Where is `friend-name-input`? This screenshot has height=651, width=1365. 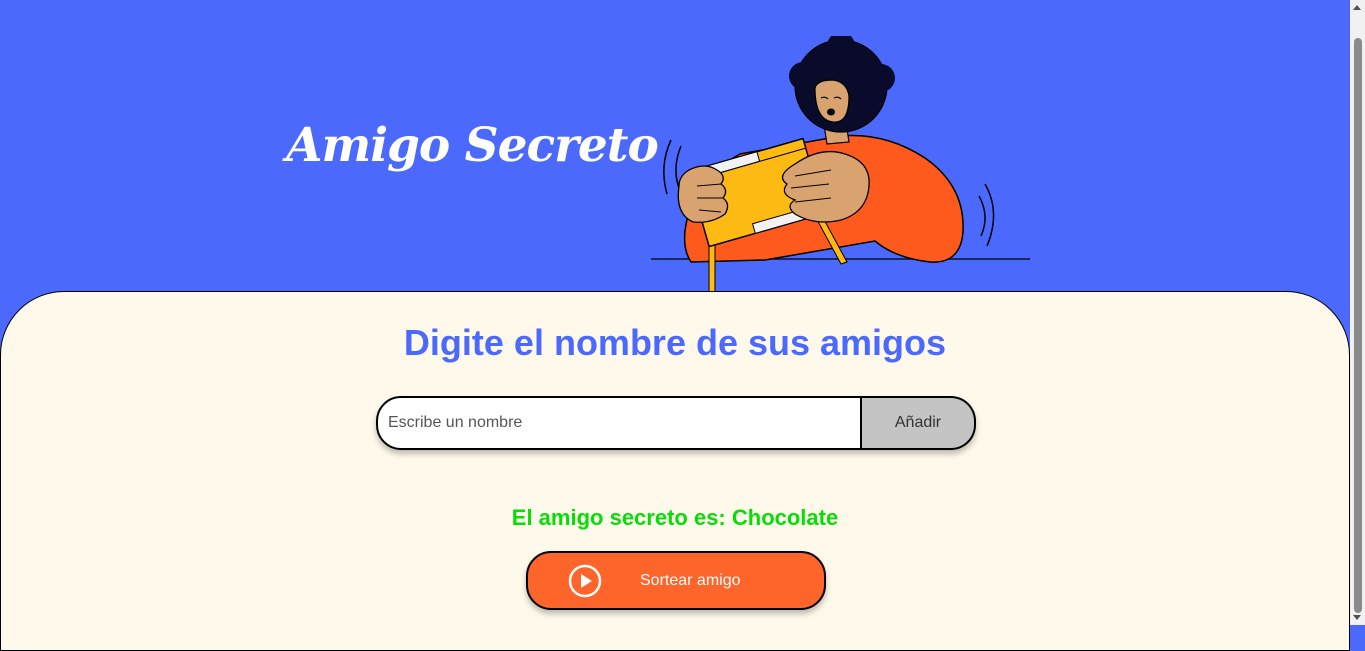 friend-name-input is located at coordinates (619, 423).